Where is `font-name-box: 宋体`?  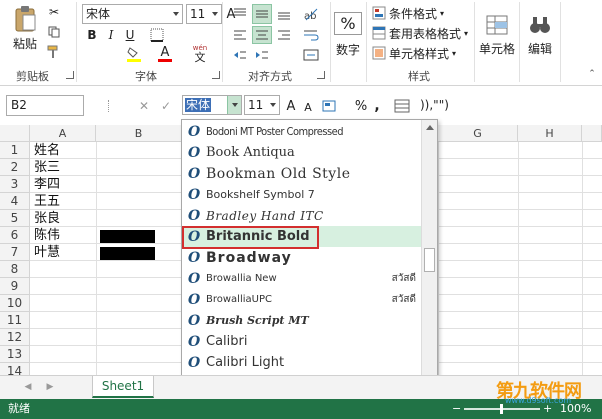
font-name-box: 宋体 is located at coordinates (132, 14).